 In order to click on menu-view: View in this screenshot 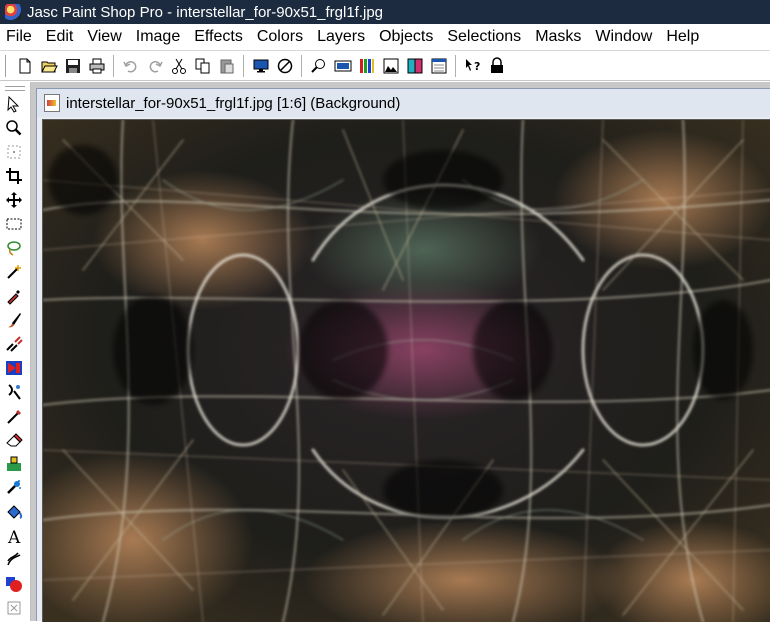, I will do `click(104, 37)`.